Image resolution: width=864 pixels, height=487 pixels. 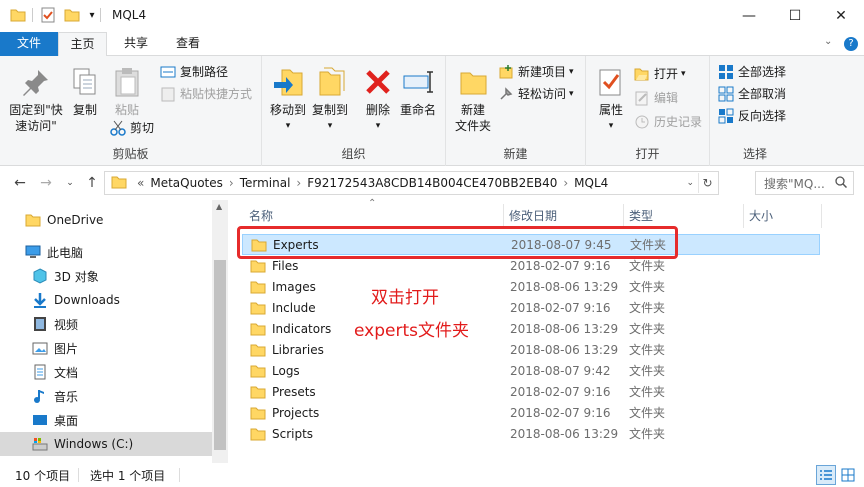 I want to click on close-button: ✕, so click(x=841, y=16).